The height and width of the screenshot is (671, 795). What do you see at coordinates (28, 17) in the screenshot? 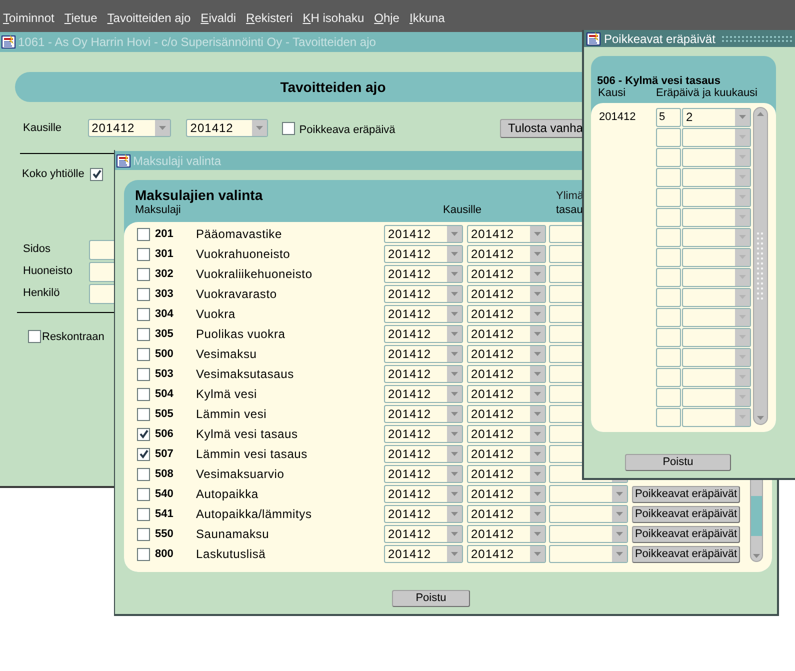
I see `menu-item: Toiminnot` at bounding box center [28, 17].